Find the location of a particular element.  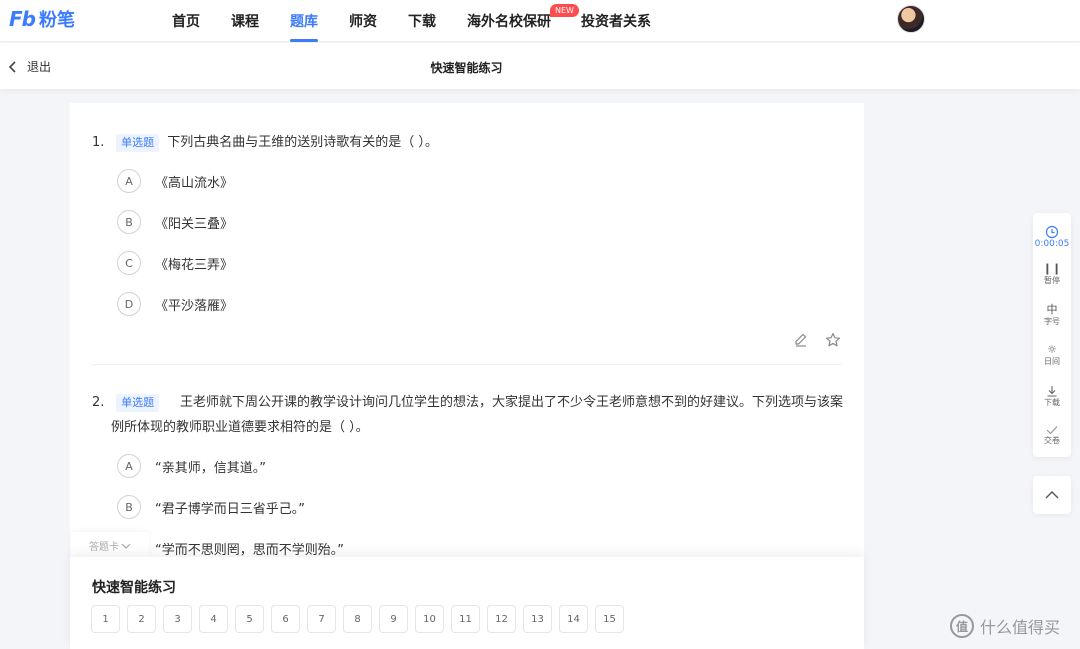

clock-icon is located at coordinates (1052, 232).